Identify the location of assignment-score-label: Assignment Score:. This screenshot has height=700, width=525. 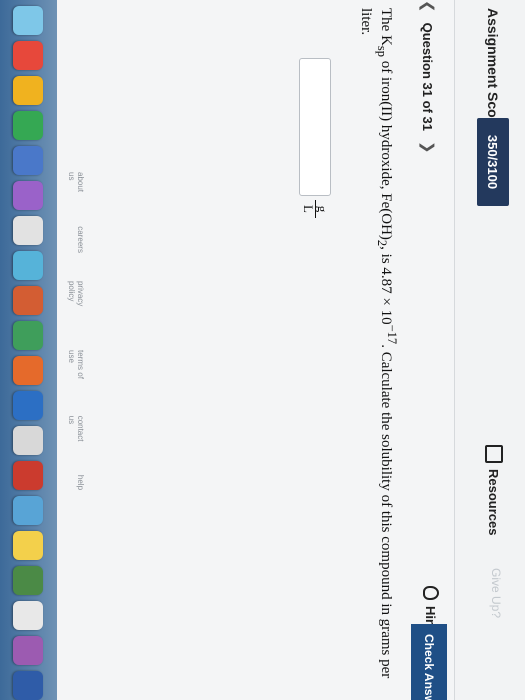
(493, 72).